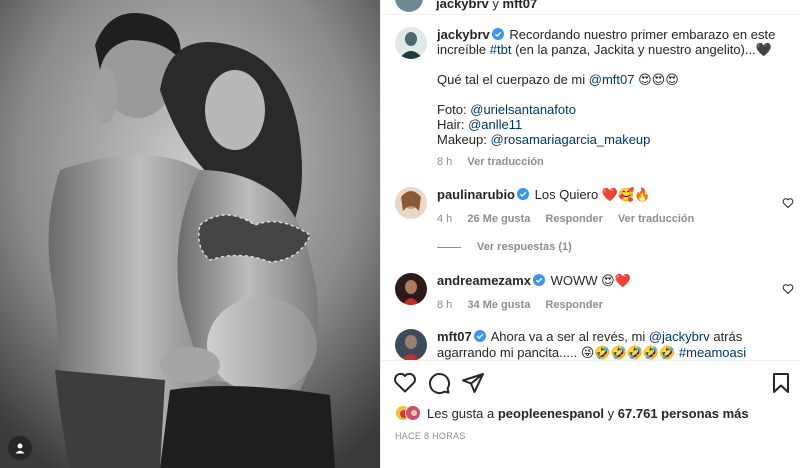  What do you see at coordinates (656, 219) in the screenshot?
I see `comment-translate: Ver traducción` at bounding box center [656, 219].